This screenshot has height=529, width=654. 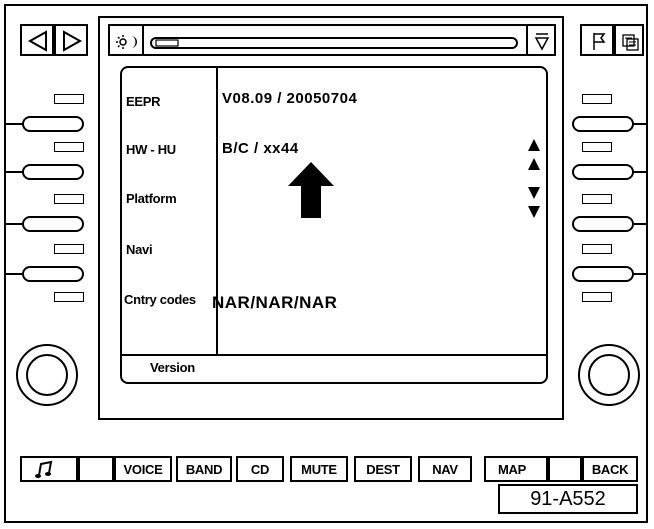 I want to click on left-volume-knob, so click(x=47, y=375).